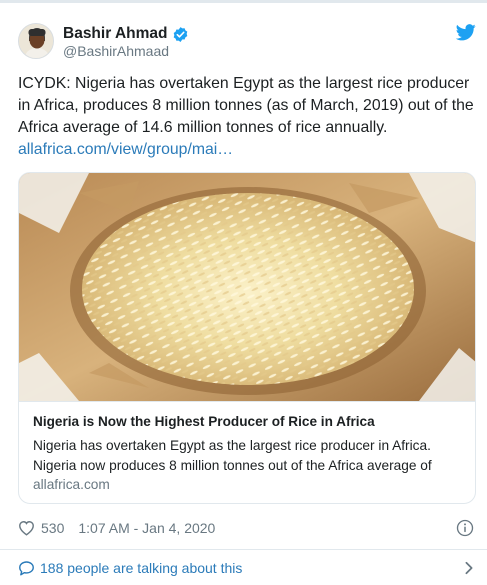 This screenshot has height=585, width=487. Describe the element at coordinates (247, 42) in the screenshot. I see `tweet-header: Bashir Ahmad @BashirAhmaad` at that location.